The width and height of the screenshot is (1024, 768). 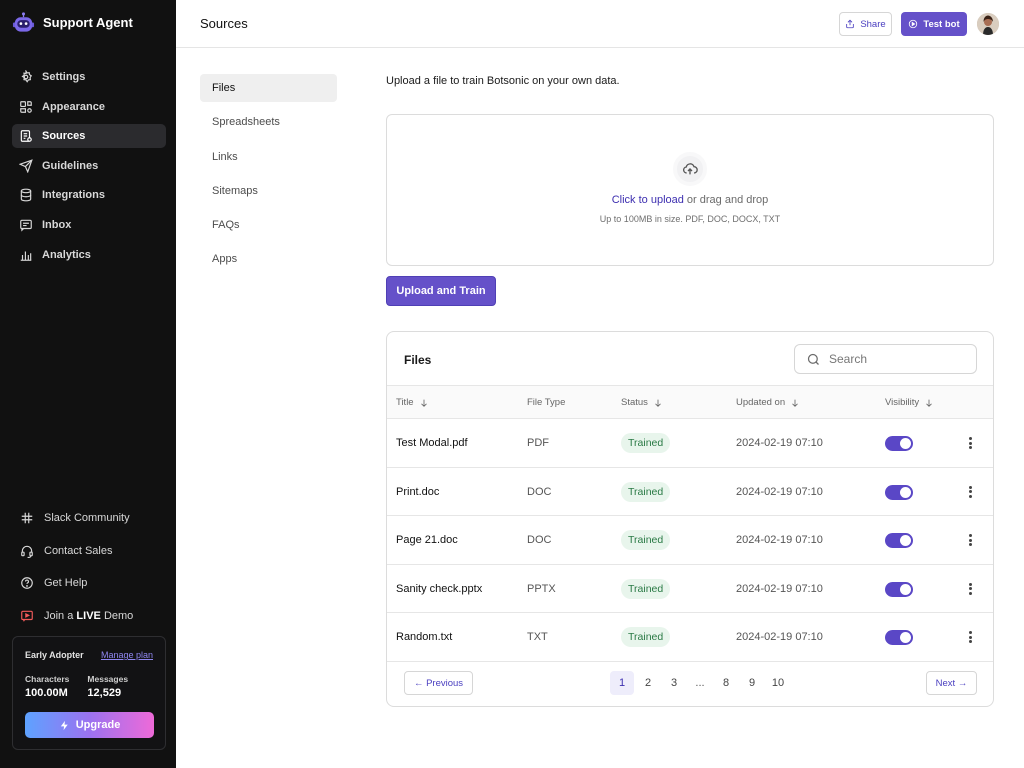 I want to click on gear-icon, so click(x=27, y=76).